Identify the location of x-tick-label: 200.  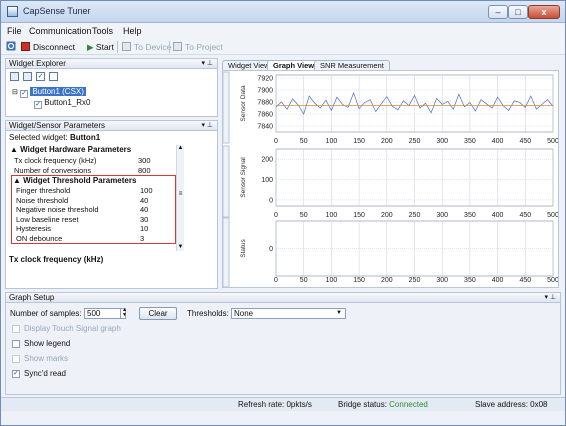
(387, 215).